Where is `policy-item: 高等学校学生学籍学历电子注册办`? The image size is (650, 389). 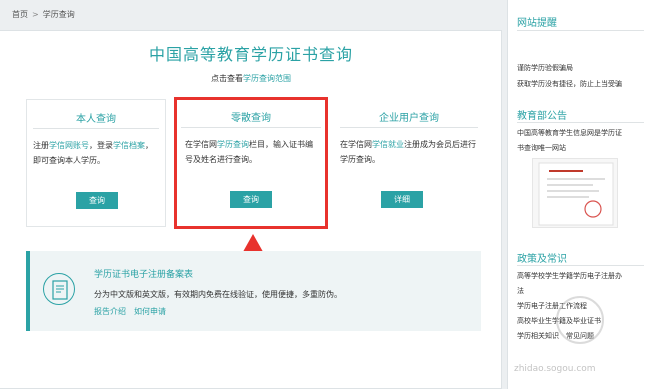
policy-item: 高等学校学生学籍学历电子注册办 is located at coordinates (569, 276).